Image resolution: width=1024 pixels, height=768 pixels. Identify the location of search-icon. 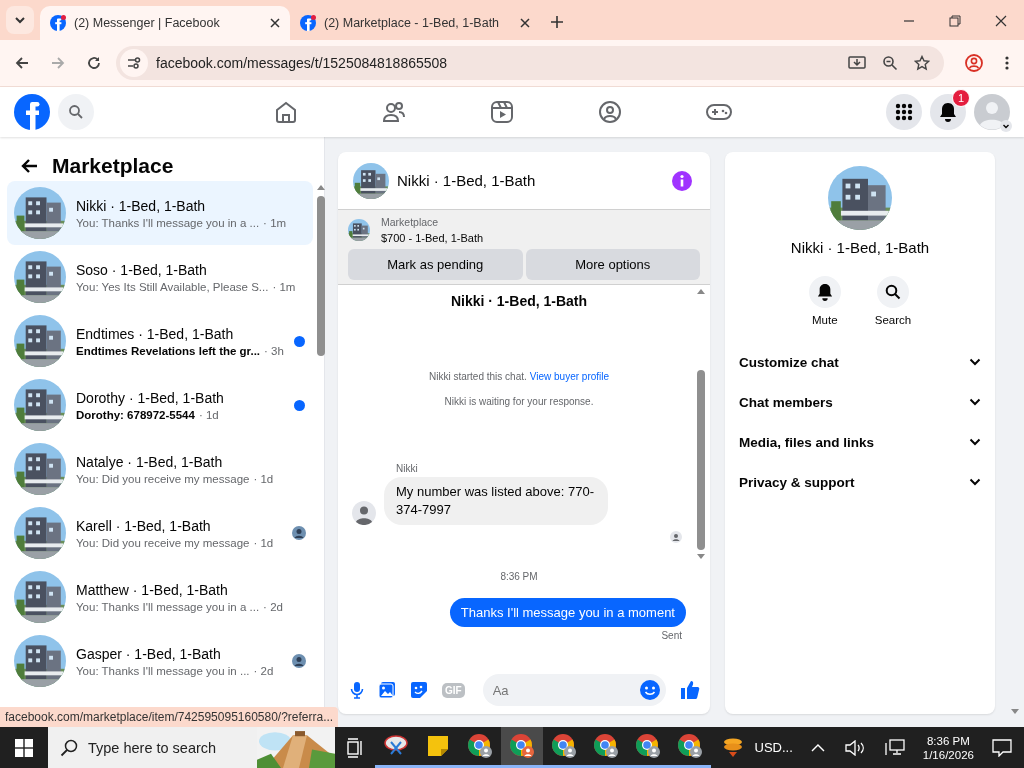
(893, 292).